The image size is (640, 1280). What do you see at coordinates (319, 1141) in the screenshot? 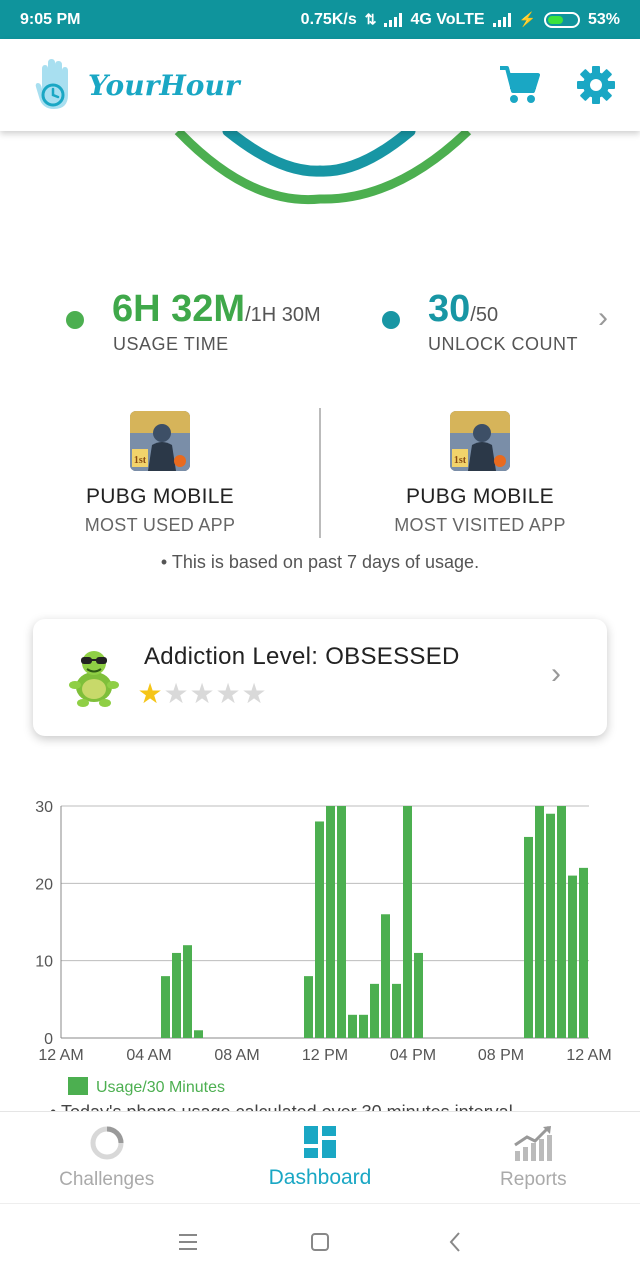
I see `dashboard-icon` at bounding box center [319, 1141].